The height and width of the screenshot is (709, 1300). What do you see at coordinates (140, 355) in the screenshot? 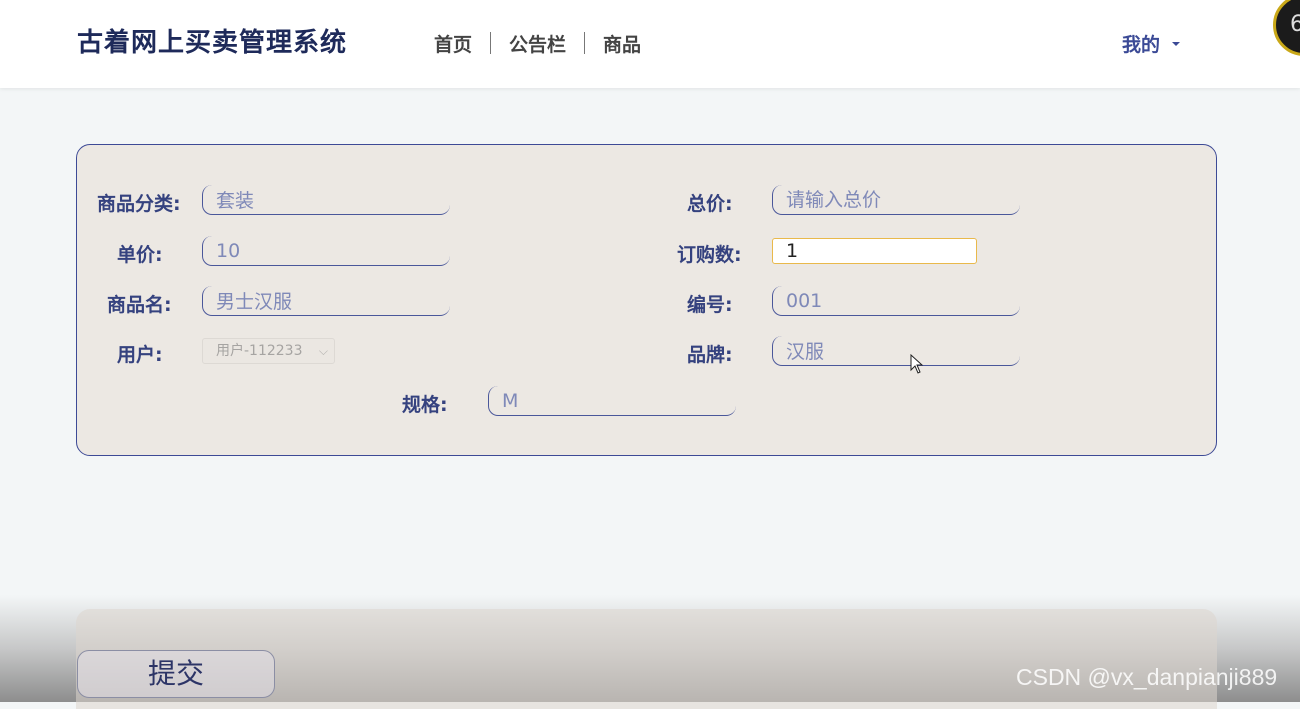
I see `user-label: 用户:` at bounding box center [140, 355].